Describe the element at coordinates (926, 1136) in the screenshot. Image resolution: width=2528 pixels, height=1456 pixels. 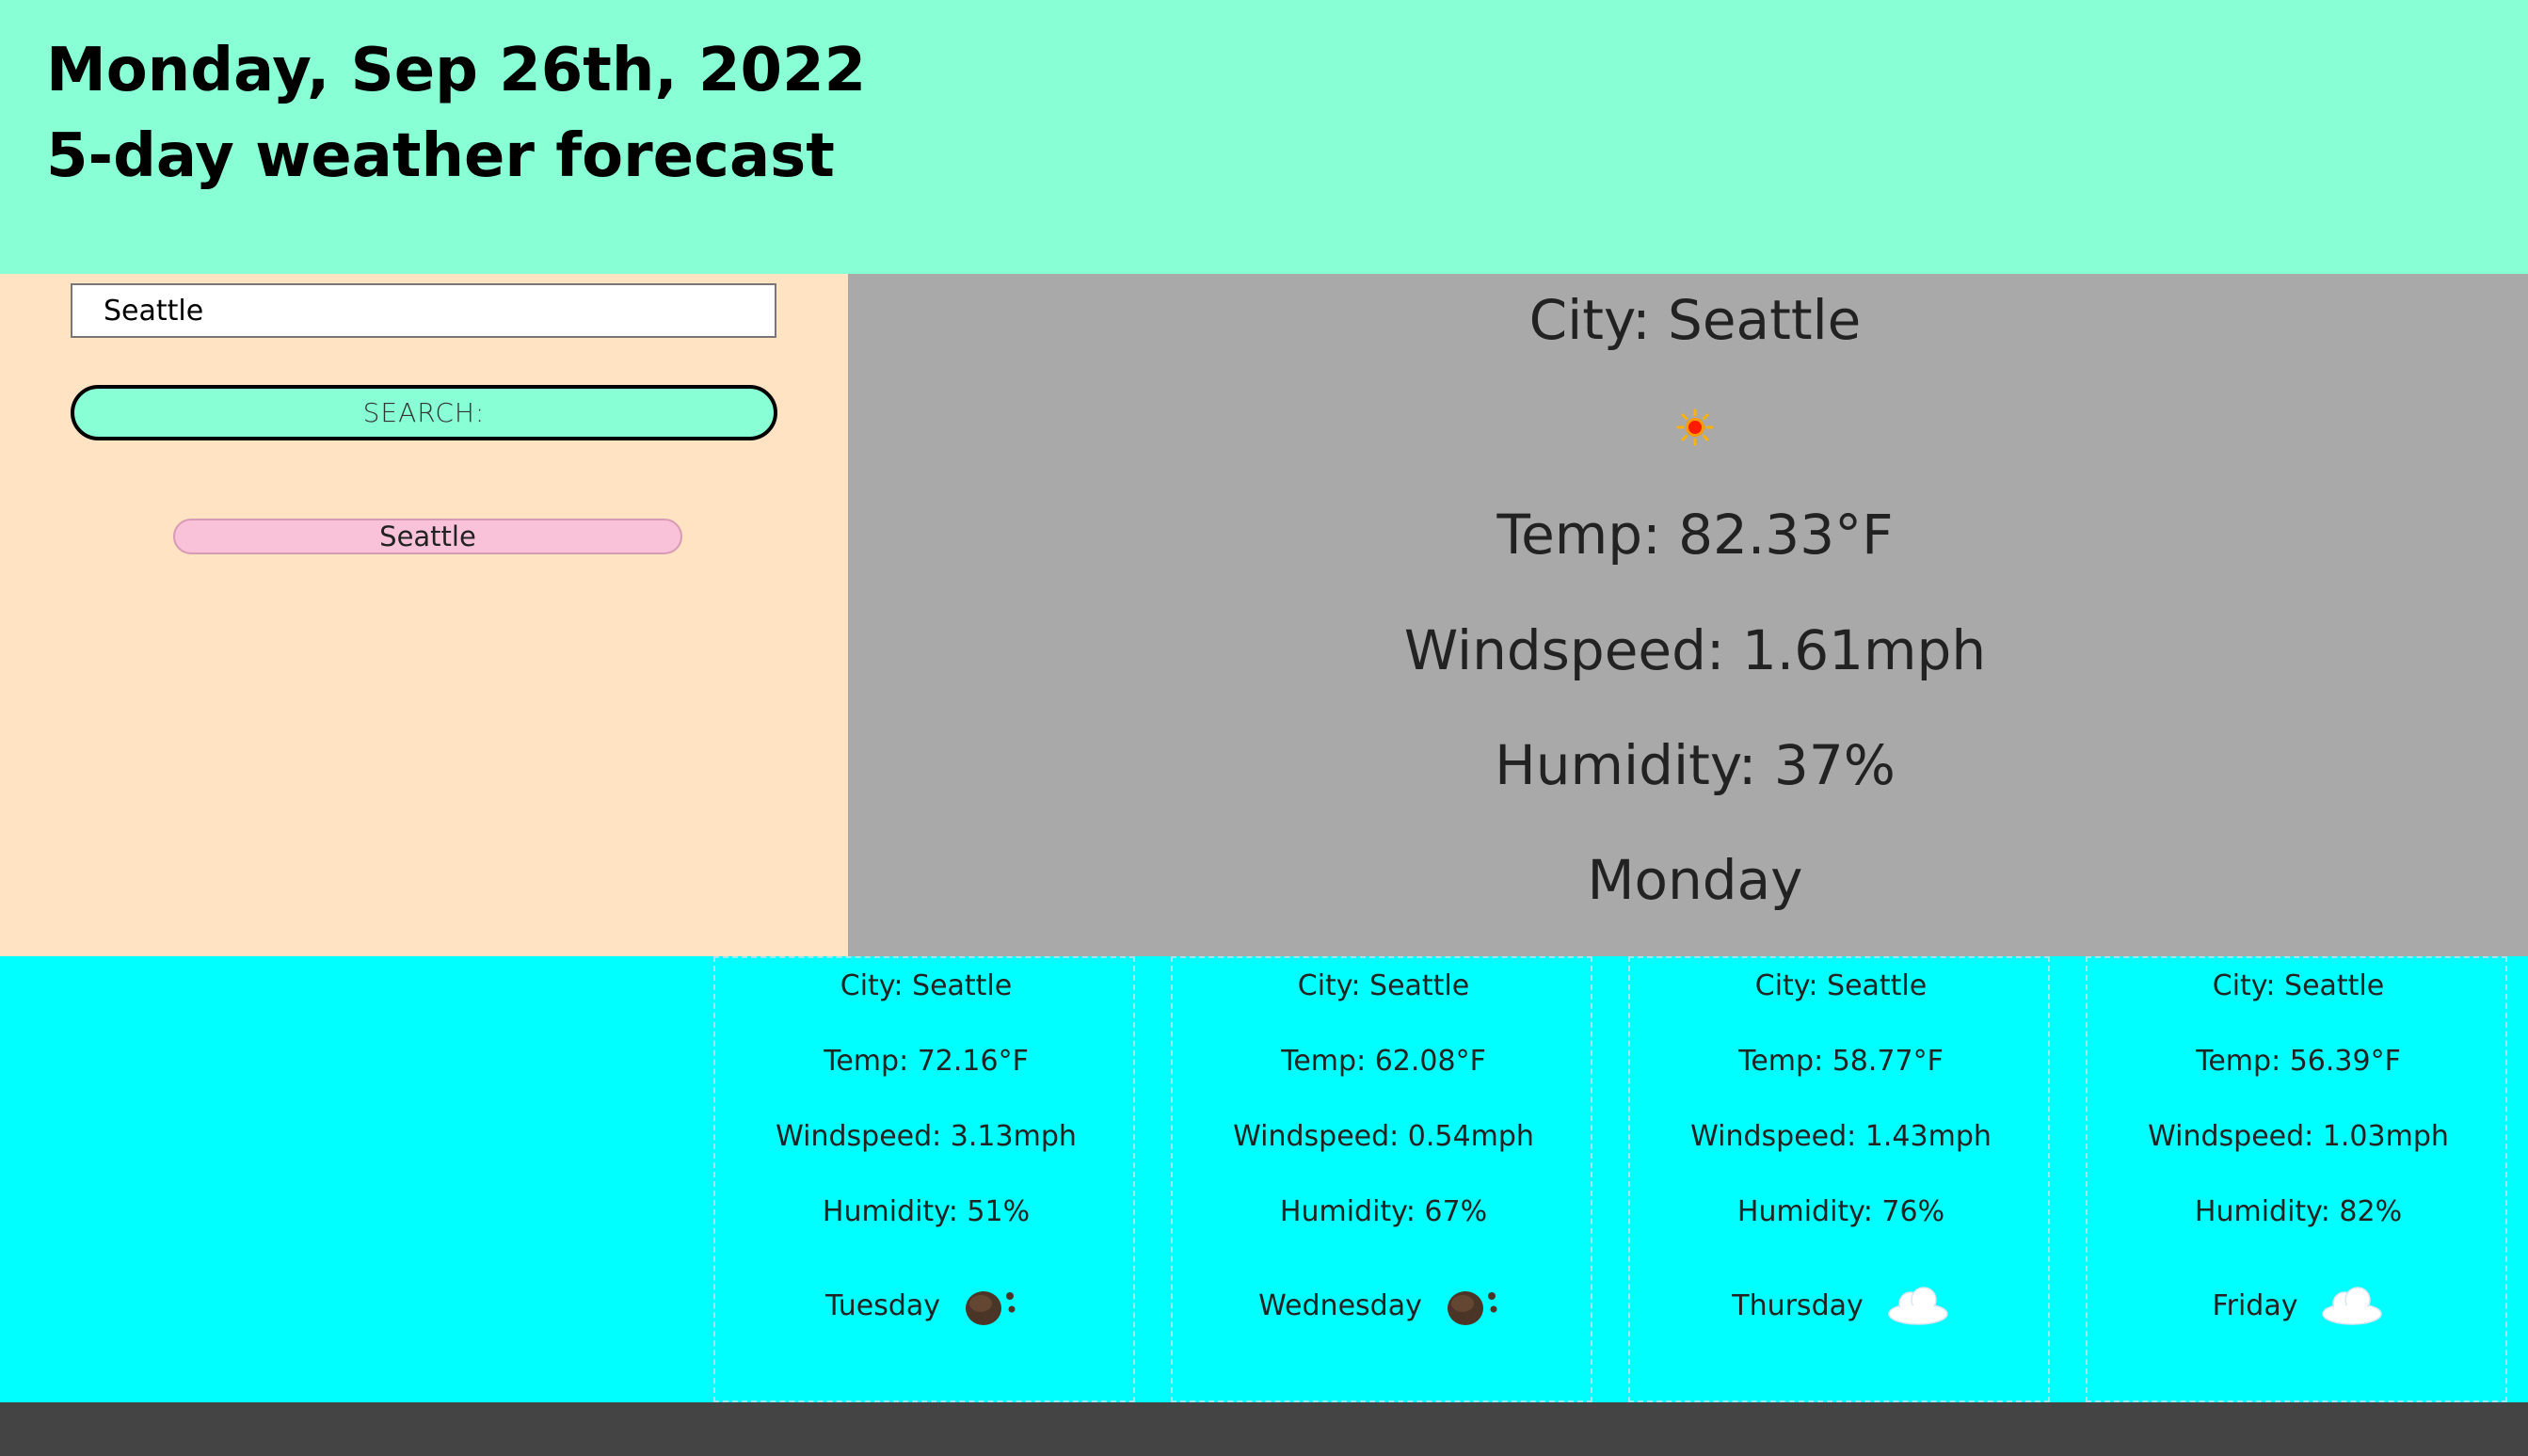
I see `forecast-windspeed: Windspeed: 3.13mph` at that location.